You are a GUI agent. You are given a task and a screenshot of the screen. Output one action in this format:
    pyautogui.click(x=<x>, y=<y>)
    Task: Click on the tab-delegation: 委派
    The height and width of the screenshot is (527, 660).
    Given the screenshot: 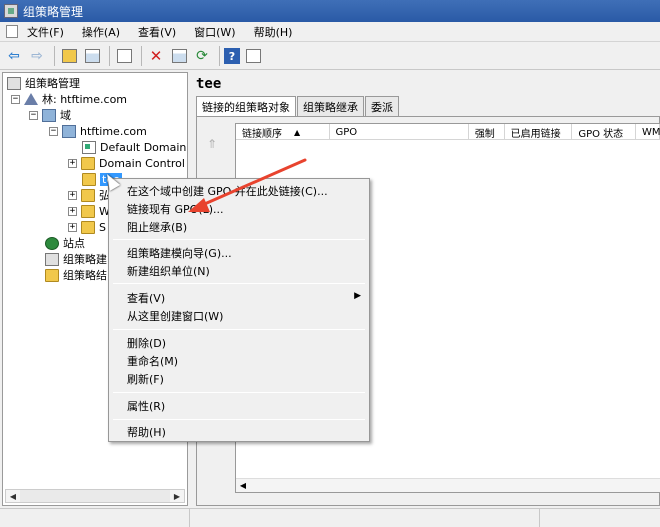 What is the action you would take?
    pyautogui.click(x=382, y=106)
    